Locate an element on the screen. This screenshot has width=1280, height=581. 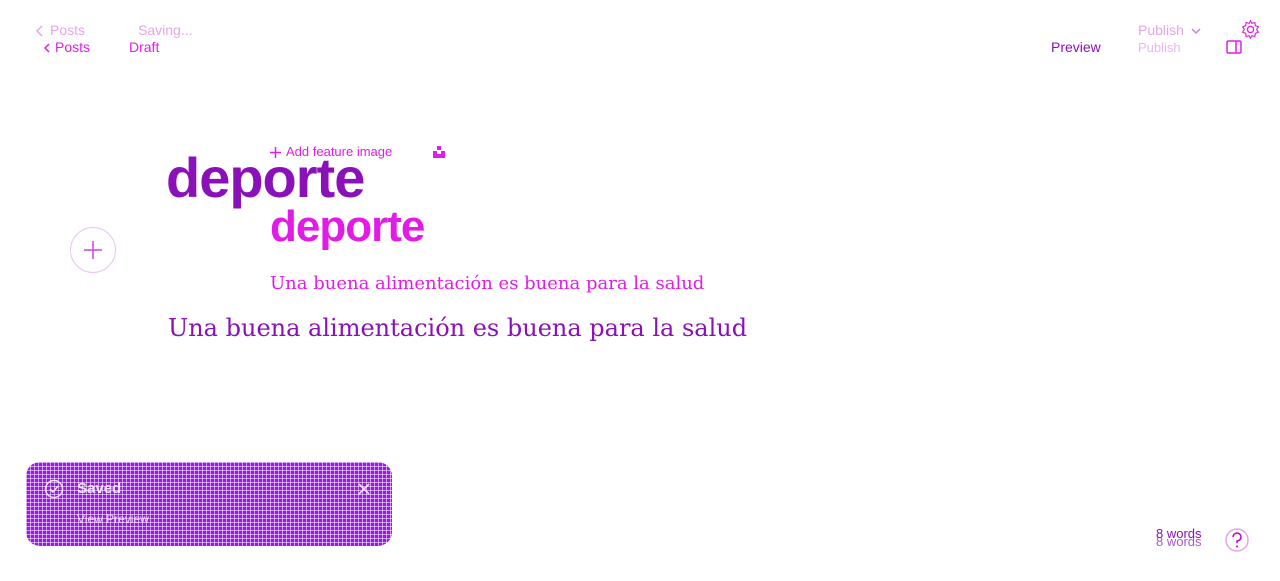
saved-toast: Saved View Preview is located at coordinates (209, 504).